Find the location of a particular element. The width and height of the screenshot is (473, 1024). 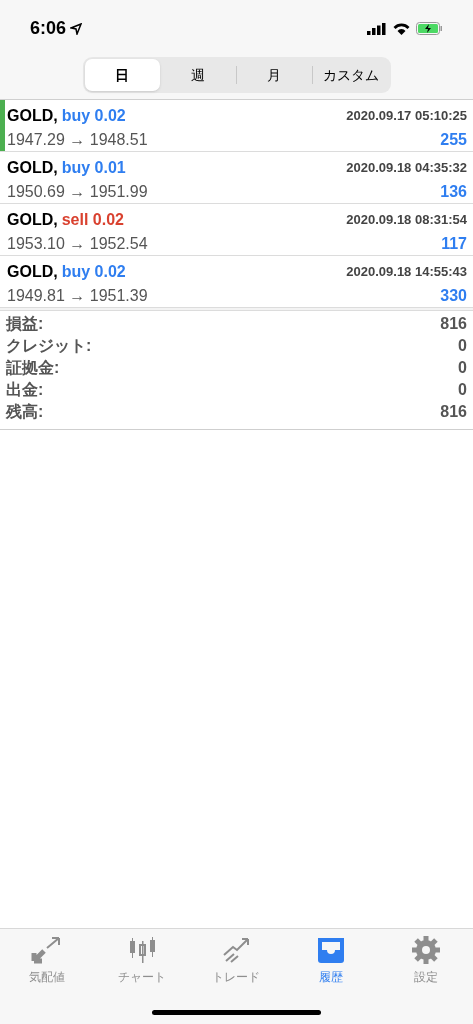

segment-tab: 日 is located at coordinates (122, 75).